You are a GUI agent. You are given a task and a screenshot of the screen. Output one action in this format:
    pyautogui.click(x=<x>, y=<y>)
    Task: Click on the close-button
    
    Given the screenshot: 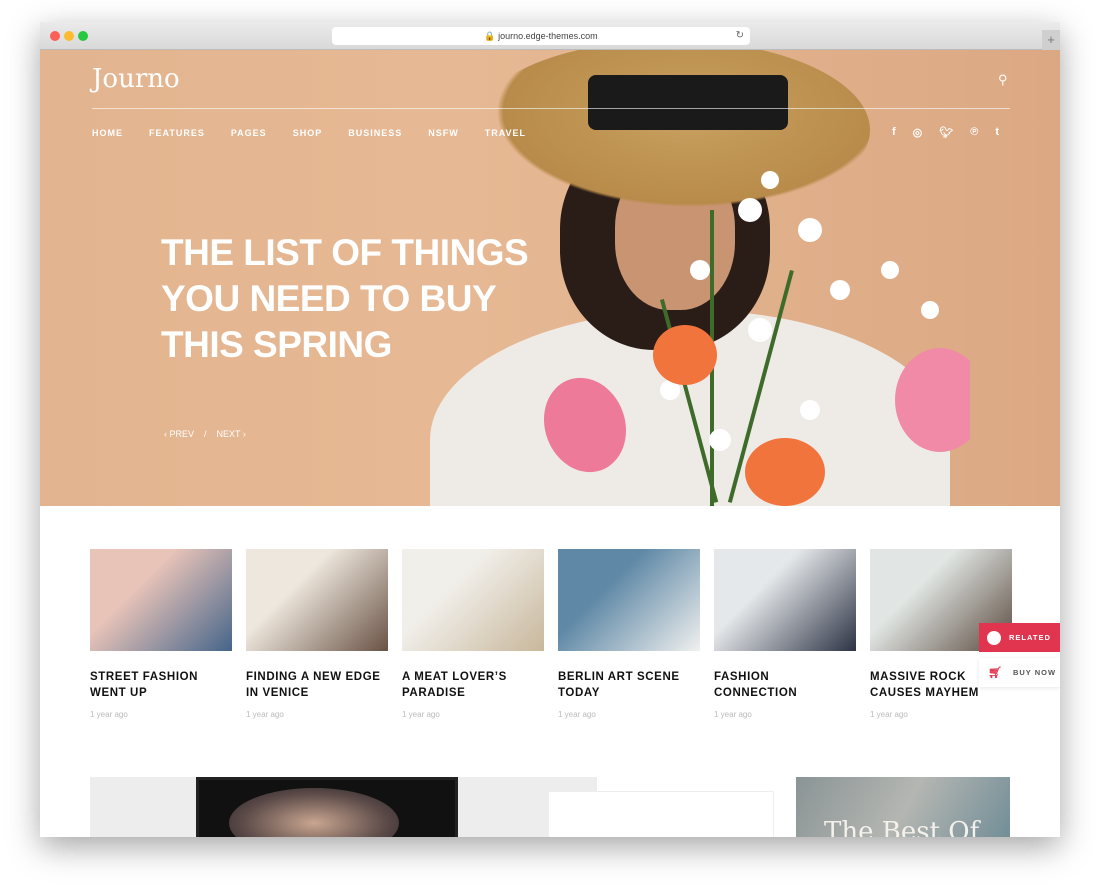 What is the action you would take?
    pyautogui.click(x=55, y=36)
    